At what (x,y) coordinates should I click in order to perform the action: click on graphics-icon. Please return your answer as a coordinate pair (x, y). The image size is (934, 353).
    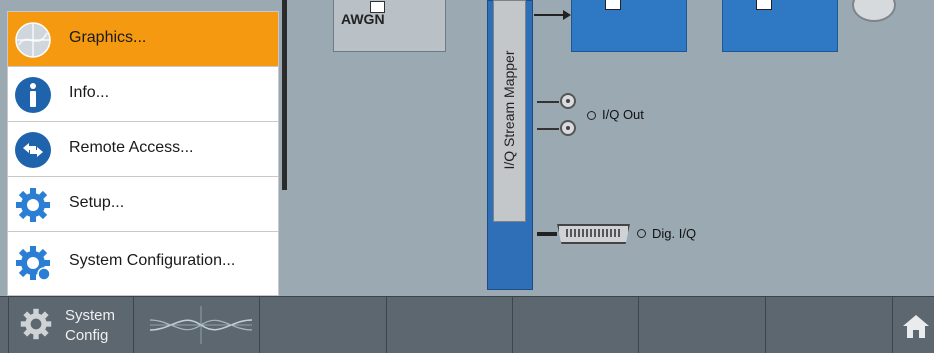
    Looking at the image, I should click on (33, 40).